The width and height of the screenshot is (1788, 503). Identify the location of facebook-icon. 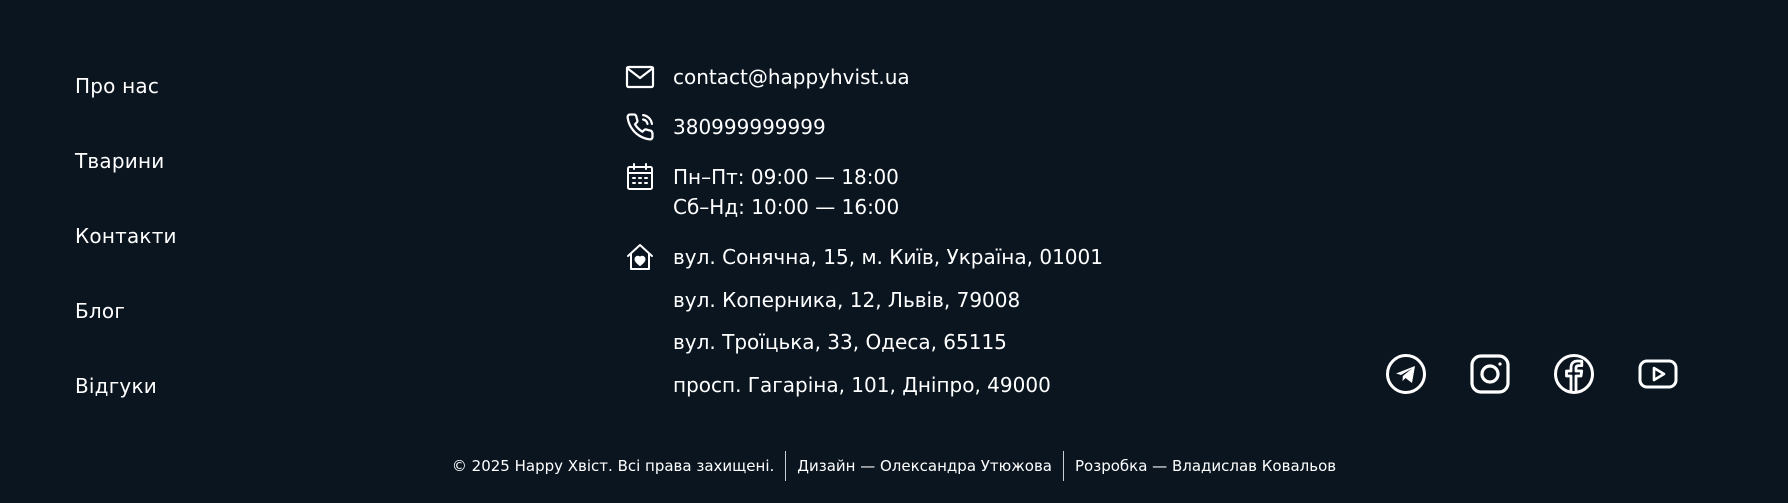
(1574, 376).